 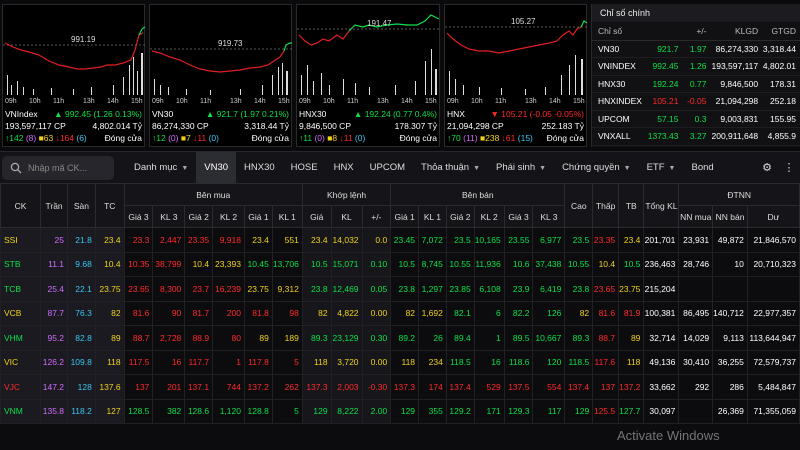 What do you see at coordinates (379, 23) in the screenshot?
I see `ref-label: 191.47` at bounding box center [379, 23].